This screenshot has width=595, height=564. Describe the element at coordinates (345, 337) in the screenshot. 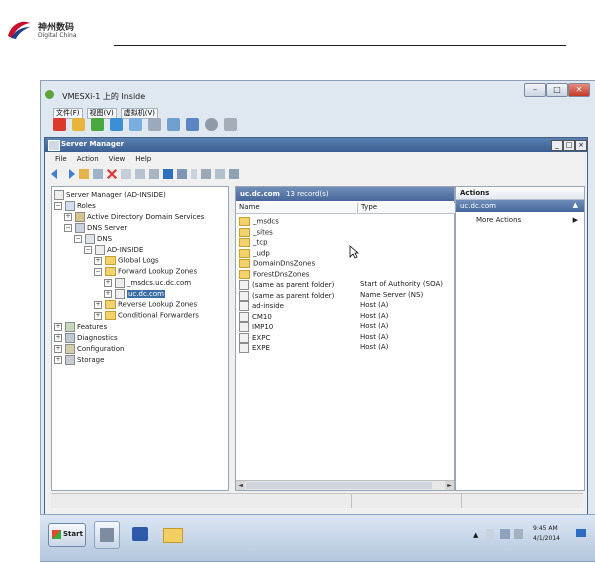

I see `list-item: EXPC Host (A)` at that location.